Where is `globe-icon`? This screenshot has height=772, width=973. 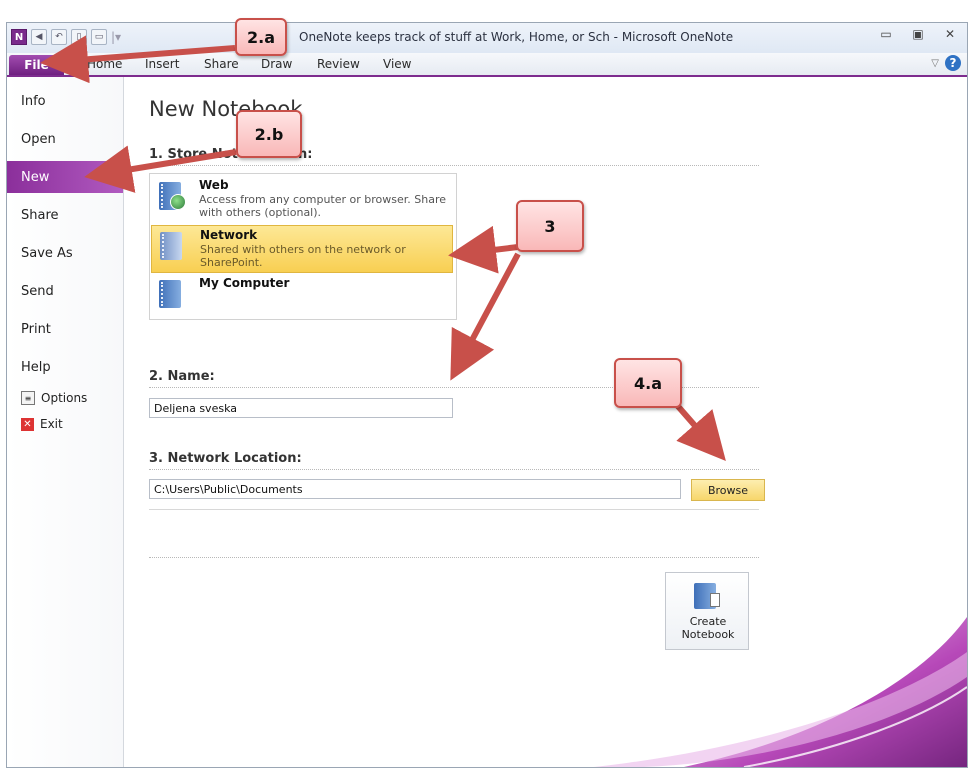
globe-icon is located at coordinates (178, 202).